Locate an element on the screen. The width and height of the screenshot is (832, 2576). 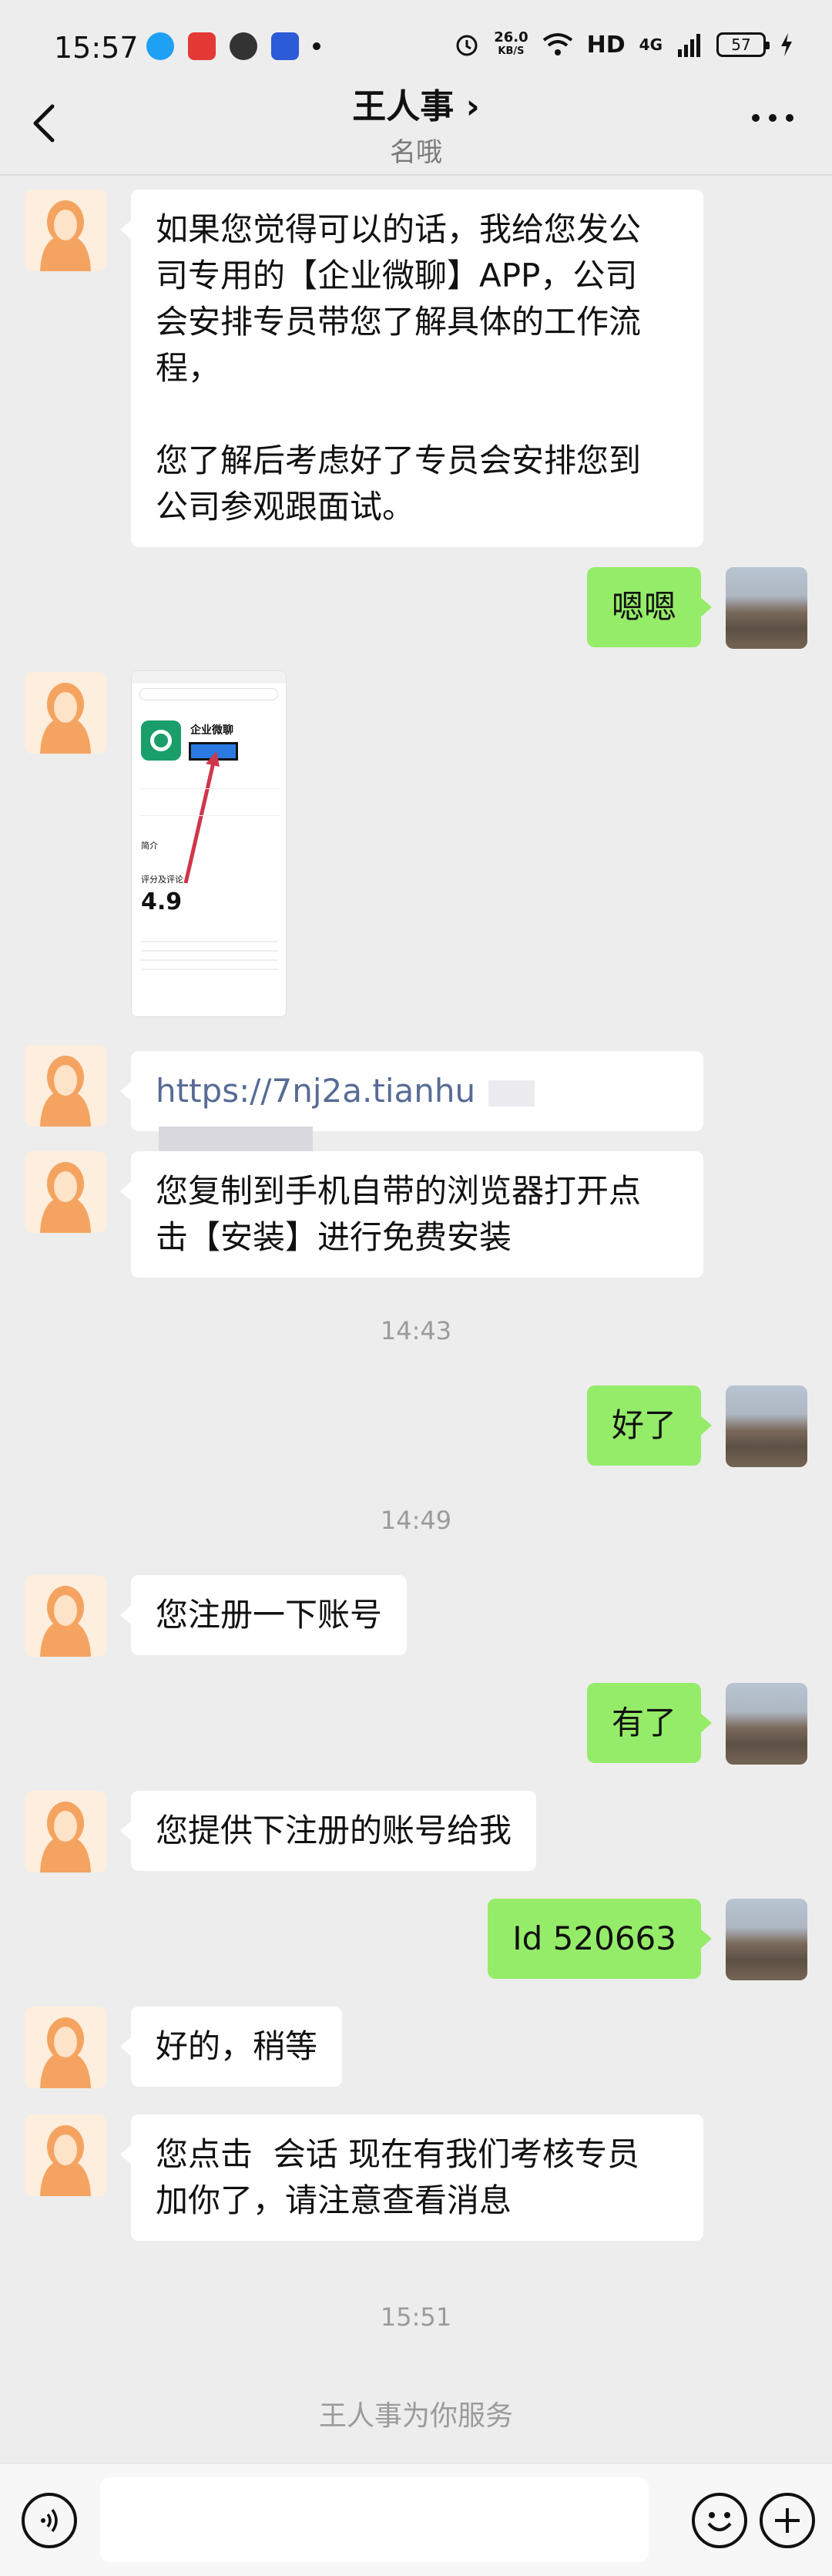
battery-level: 57 is located at coordinates (741, 44).